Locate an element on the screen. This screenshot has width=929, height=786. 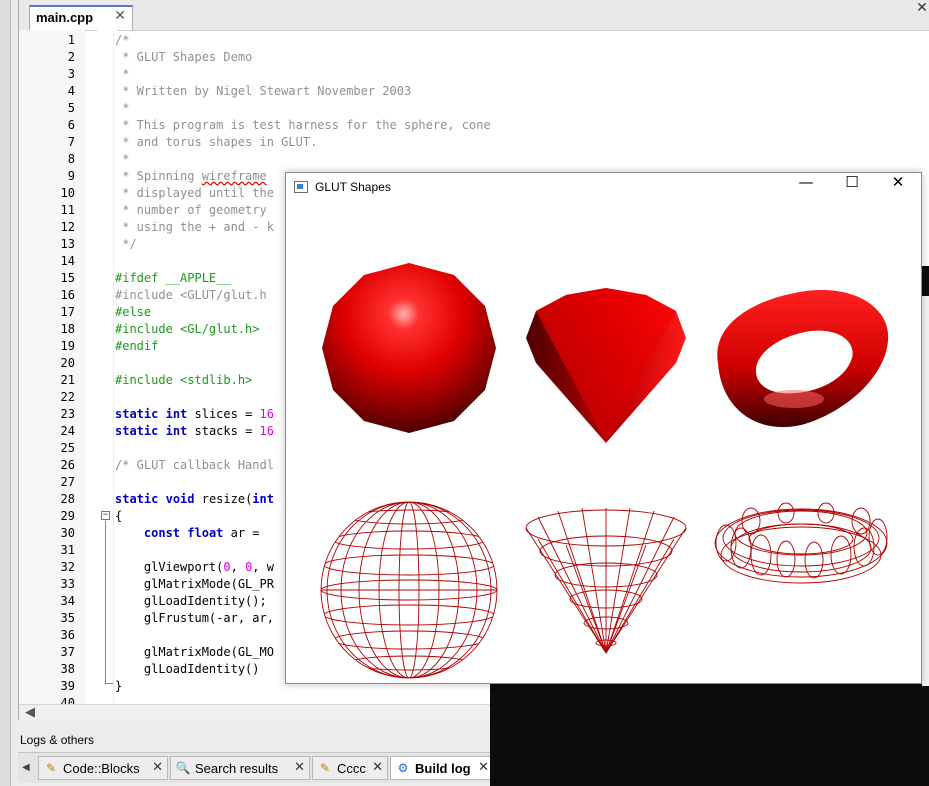
line-number: 39 is located at coordinates (67, 686).